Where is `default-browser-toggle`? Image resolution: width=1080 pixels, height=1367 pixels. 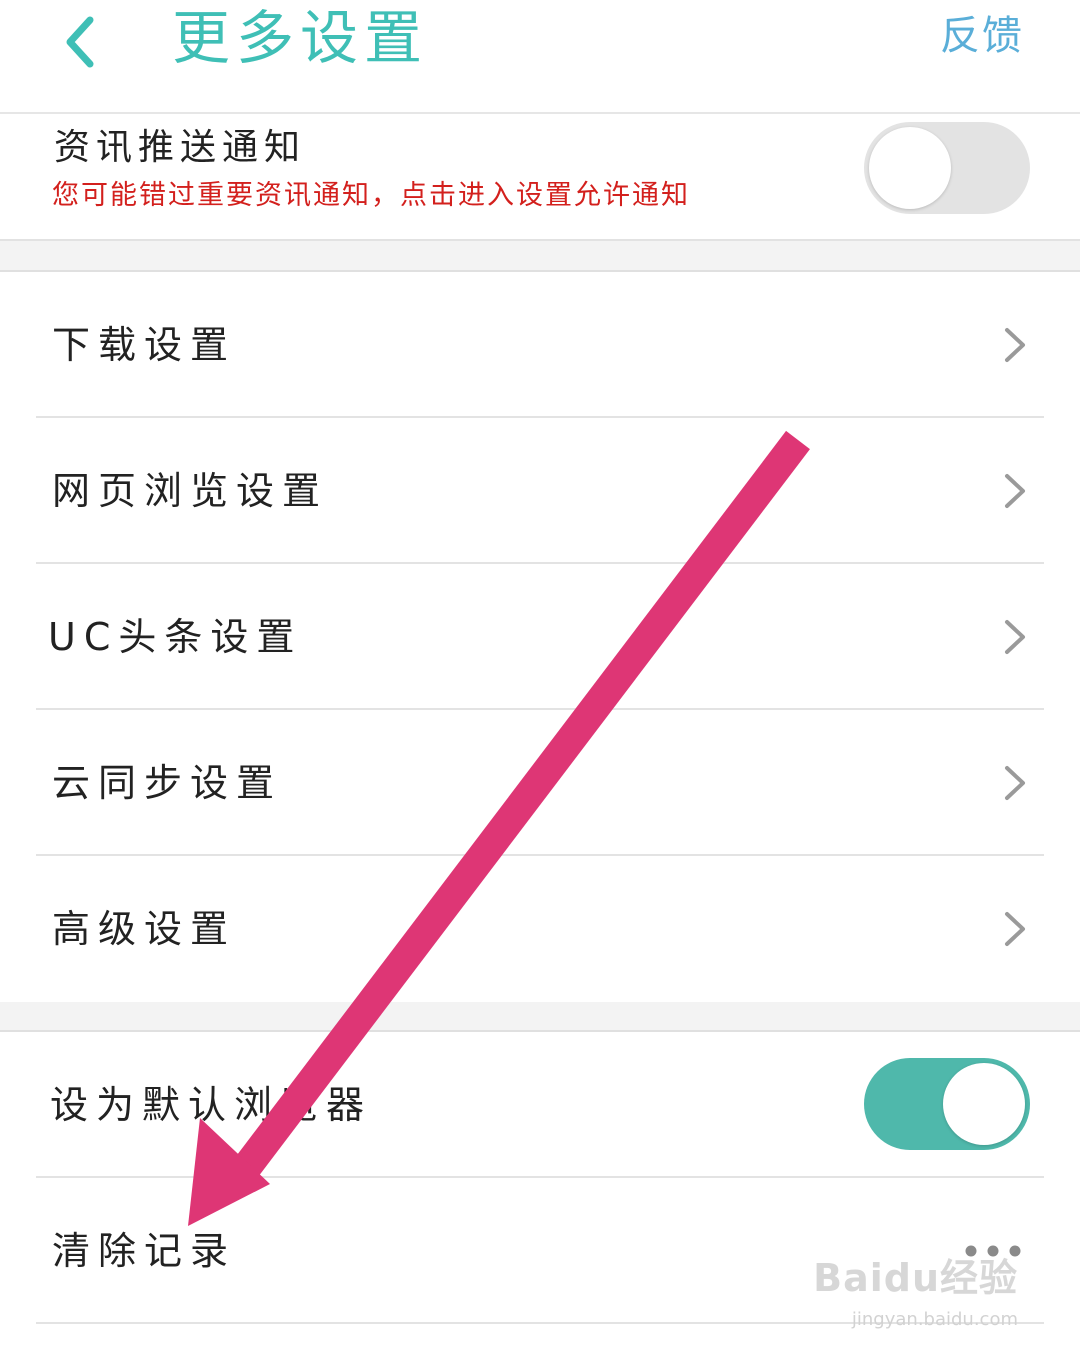 default-browser-toggle is located at coordinates (947, 1104).